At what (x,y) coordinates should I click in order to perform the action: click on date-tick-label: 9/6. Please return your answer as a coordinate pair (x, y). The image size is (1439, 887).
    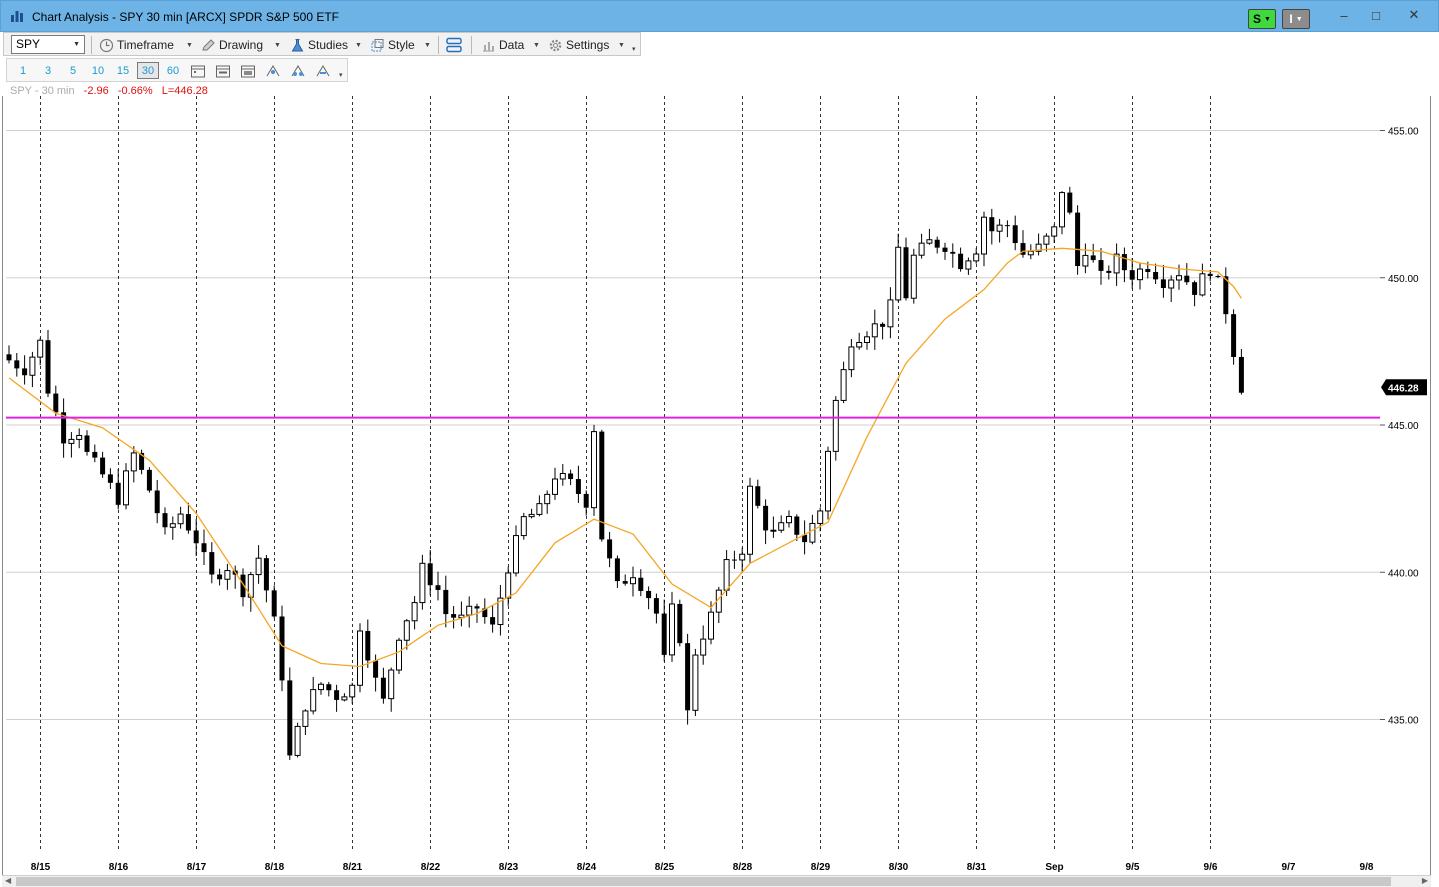
    Looking at the image, I should click on (1211, 867).